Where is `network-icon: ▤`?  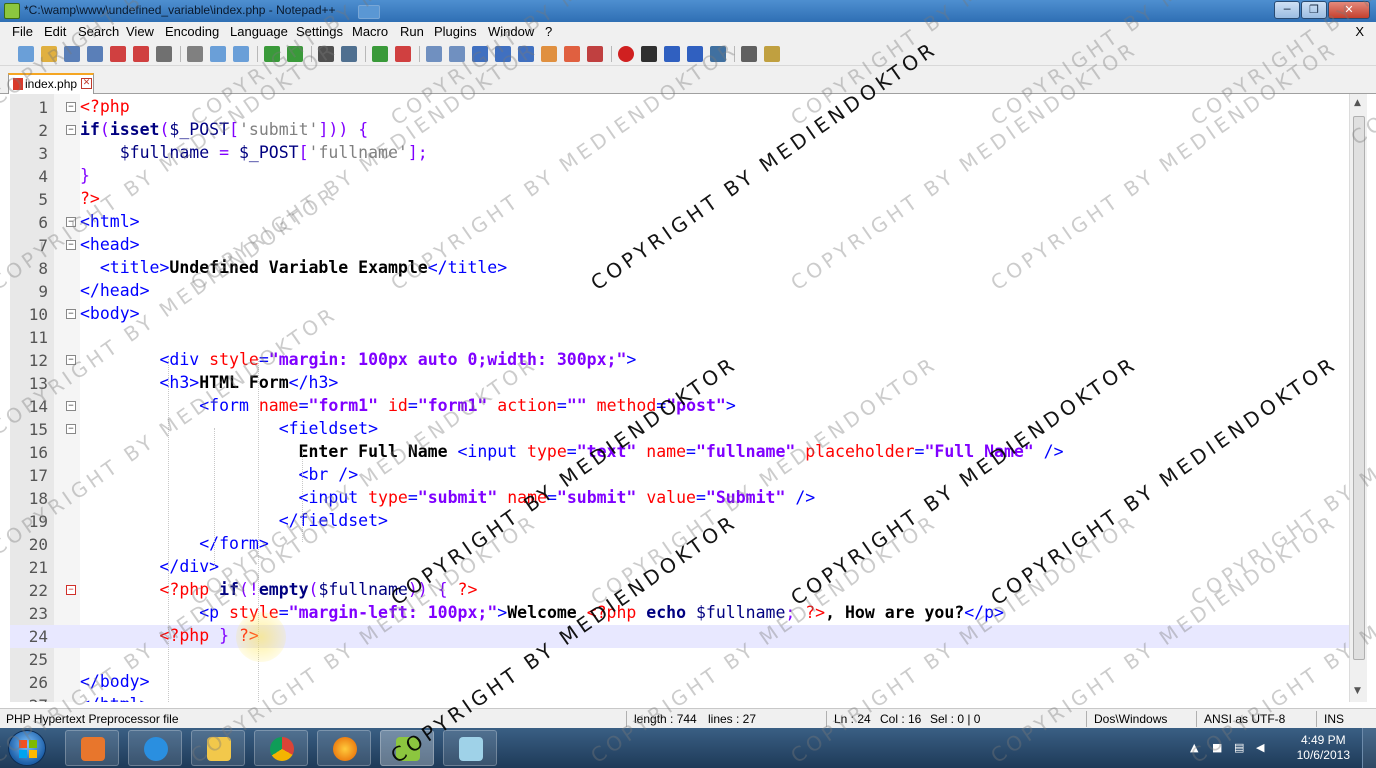
network-icon: ▤ is located at coordinates (1241, 748).